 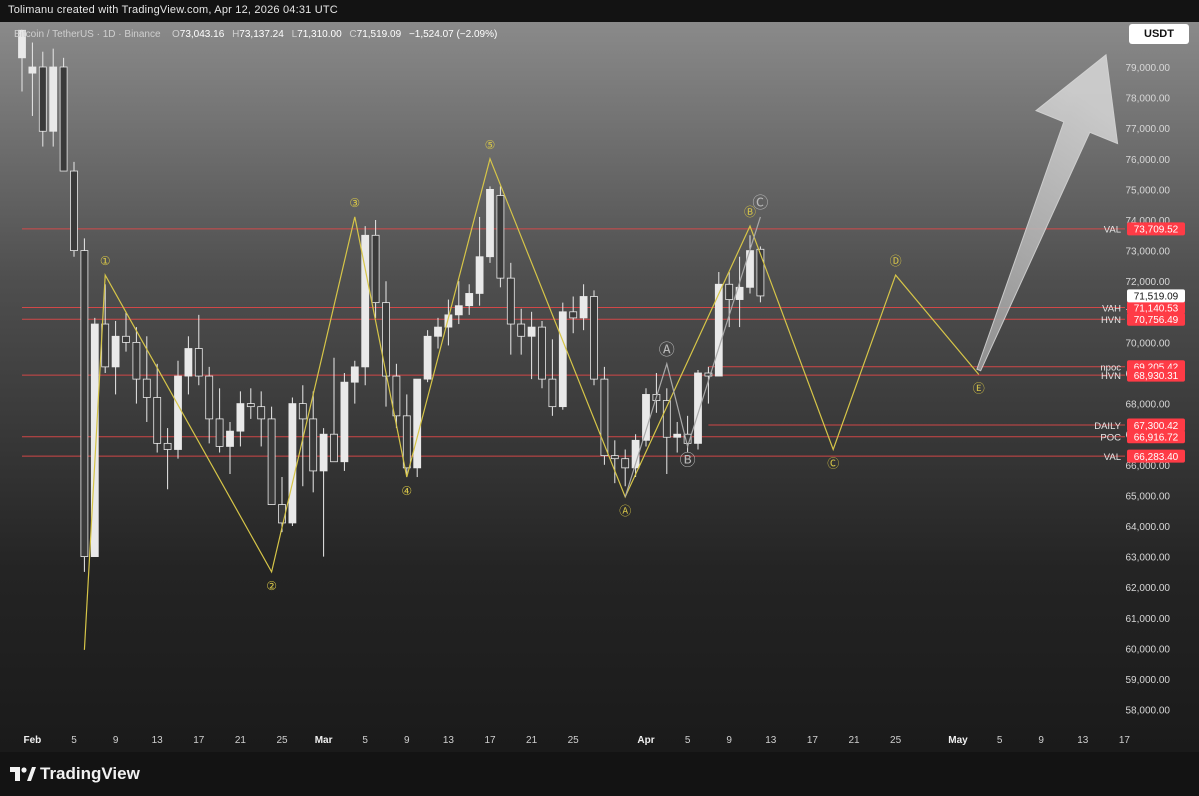 I want to click on x-tick-label: 25, so click(x=574, y=740).